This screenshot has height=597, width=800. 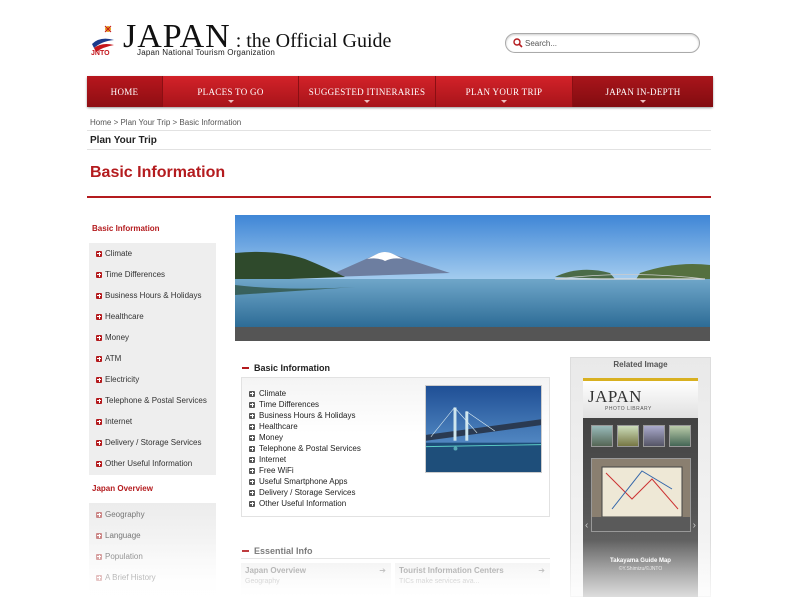 What do you see at coordinates (275, 570) in the screenshot?
I see `card-title: Japan Overview` at bounding box center [275, 570].